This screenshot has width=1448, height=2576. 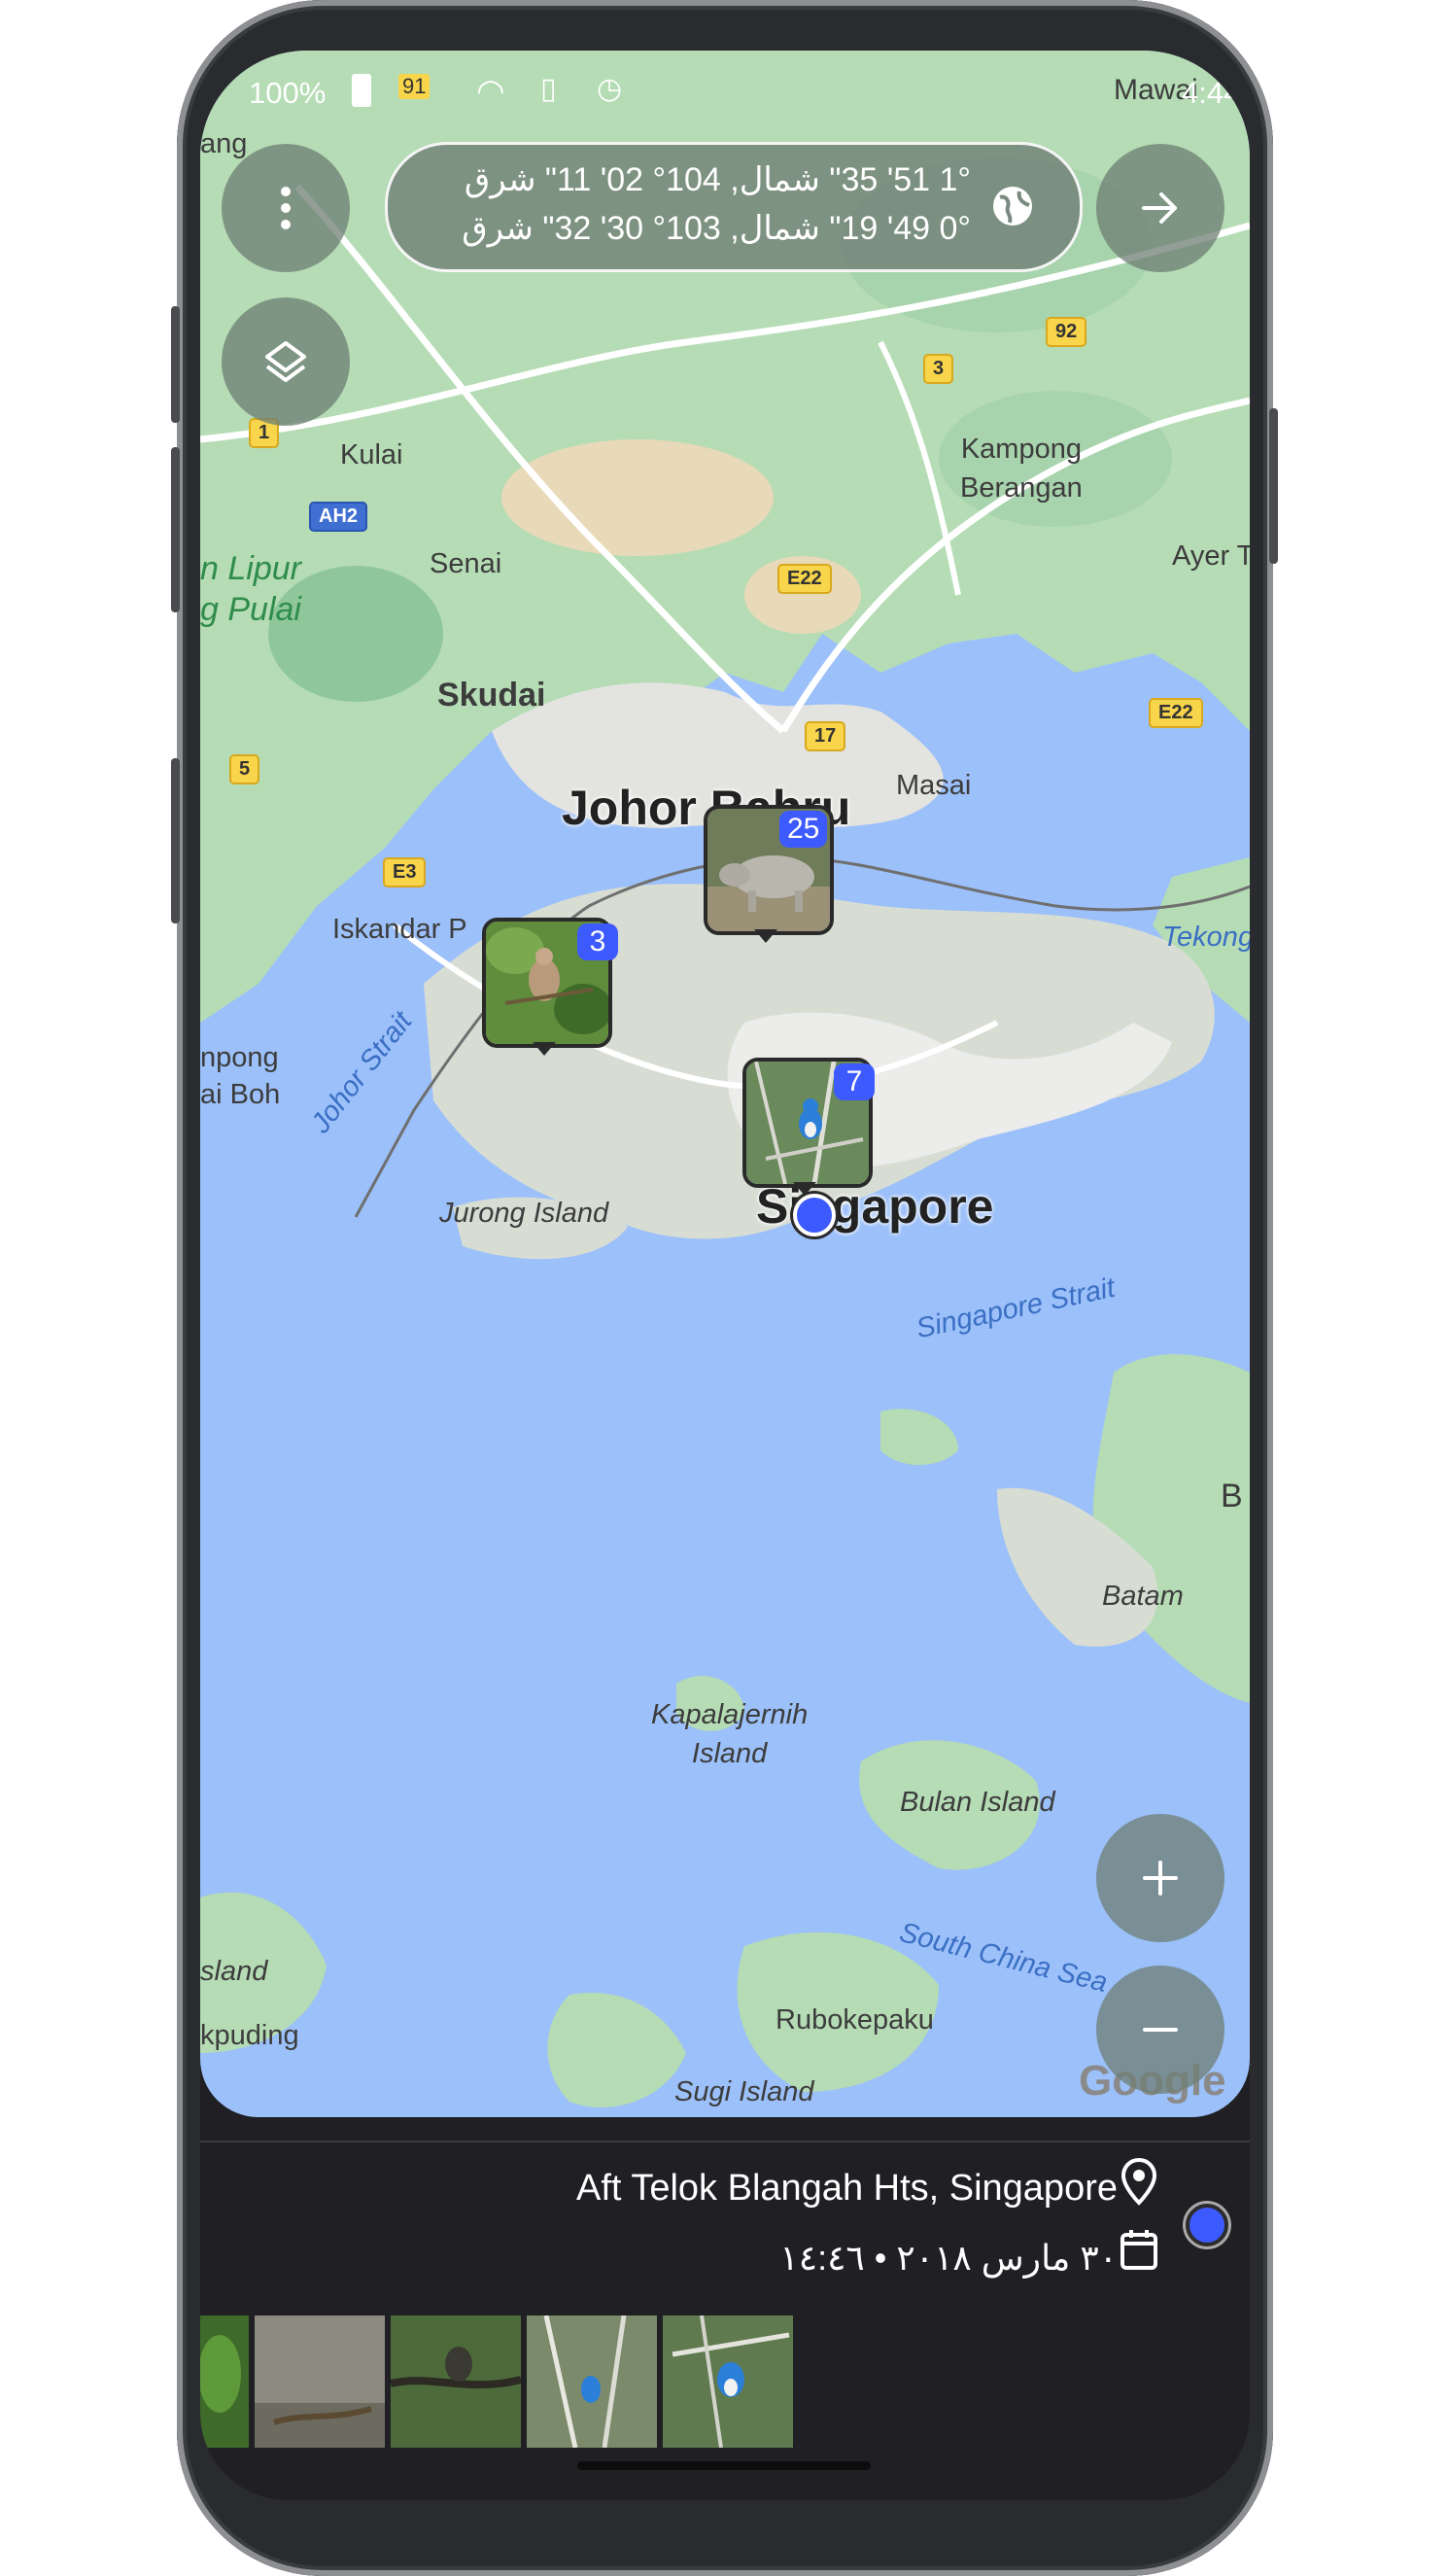 I want to click on lizard-photo, so click(x=320, y=2382).